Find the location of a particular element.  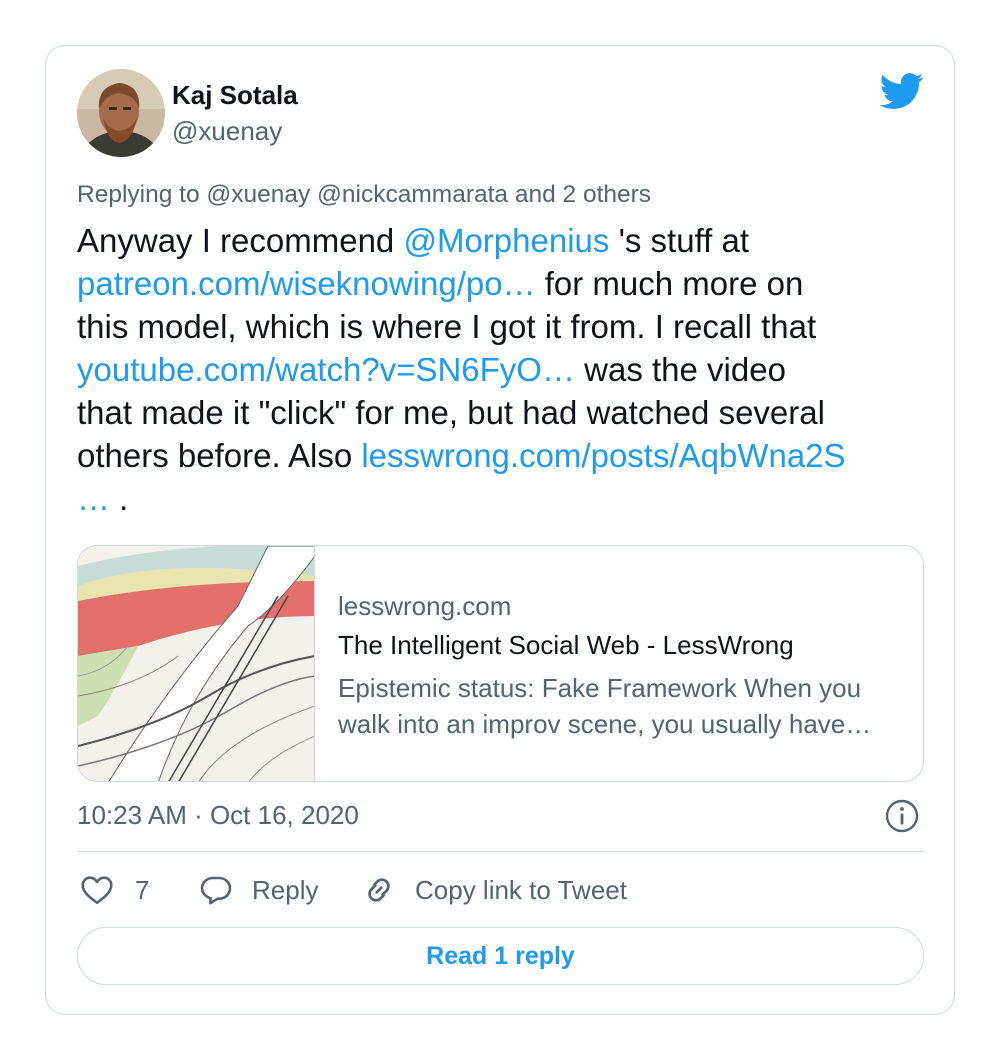

reply-bubble-icon is located at coordinates (216, 890).